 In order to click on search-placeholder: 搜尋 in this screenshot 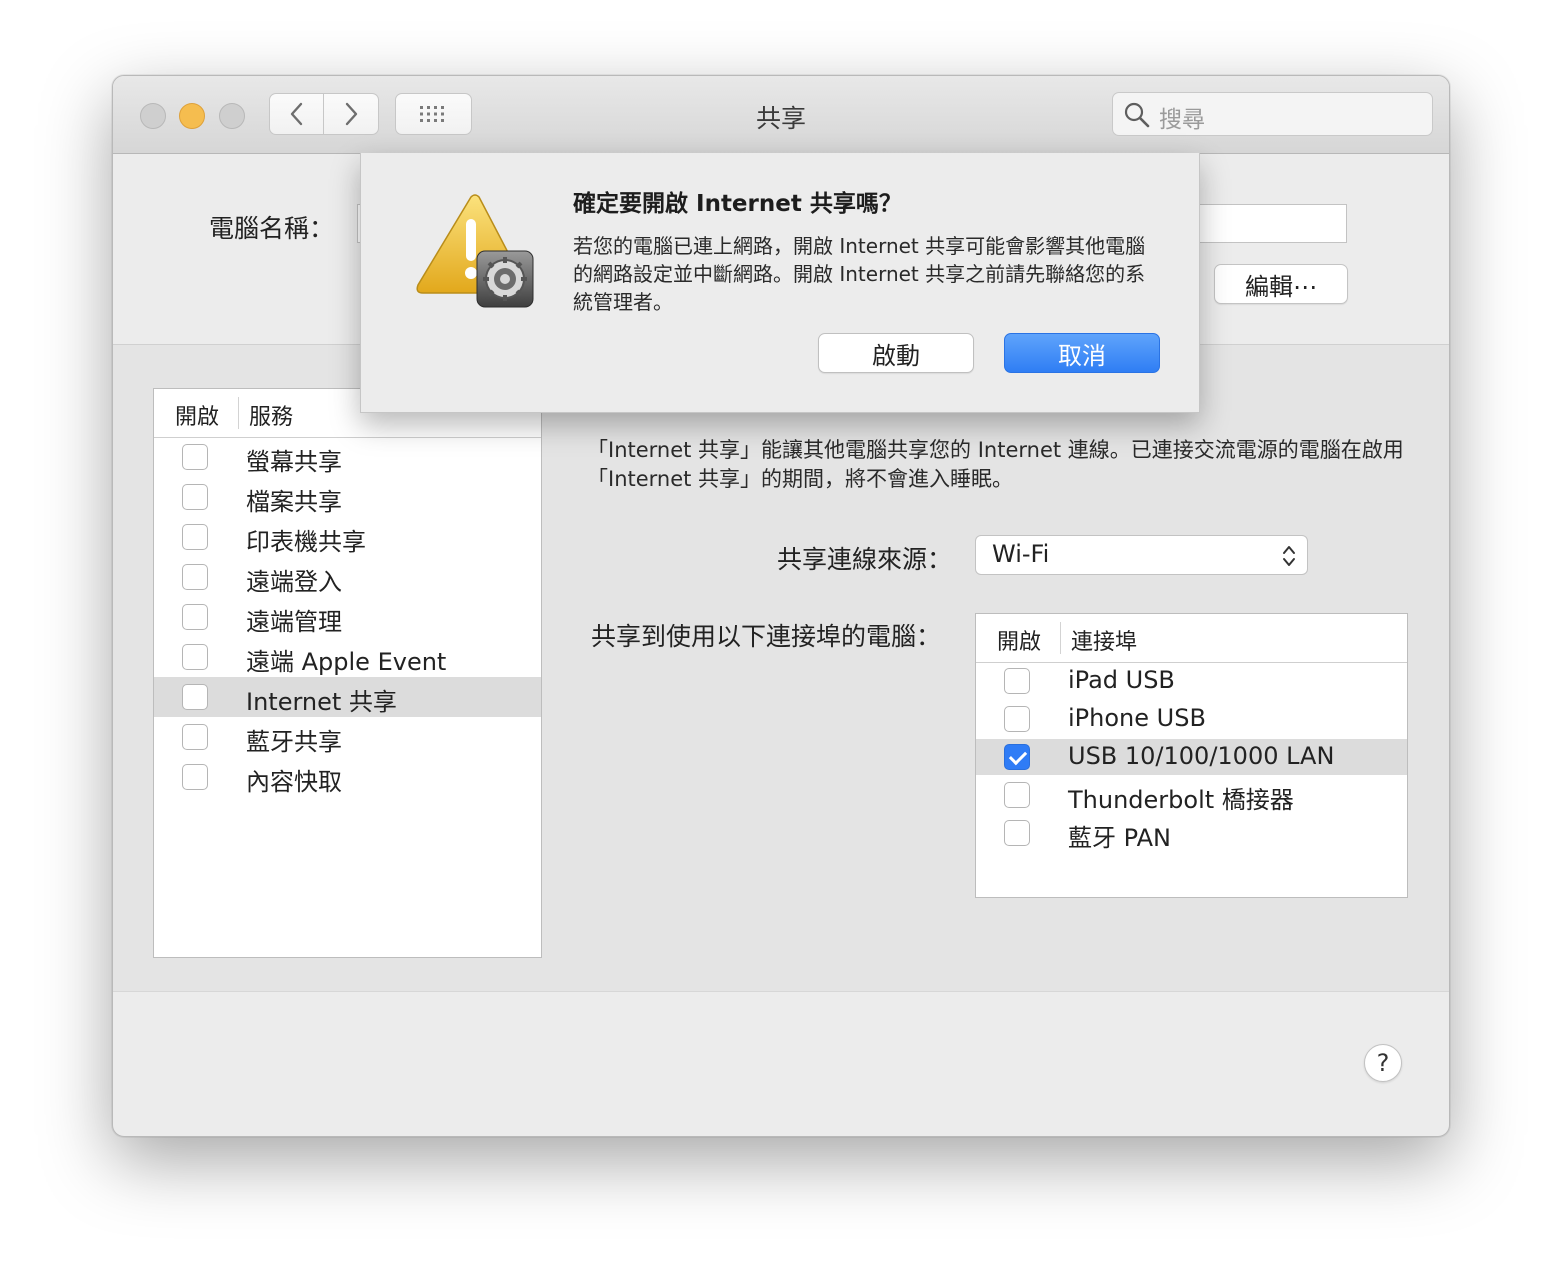, I will do `click(1182, 120)`.